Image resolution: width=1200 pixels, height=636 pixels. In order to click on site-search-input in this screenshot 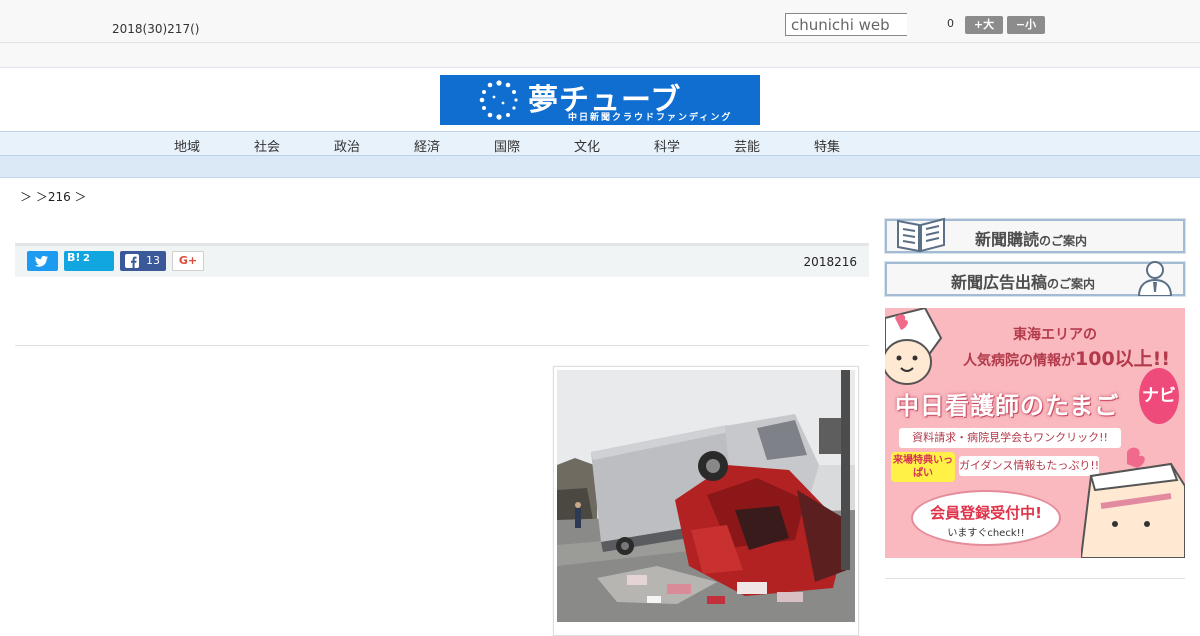, I will do `click(846, 24)`.